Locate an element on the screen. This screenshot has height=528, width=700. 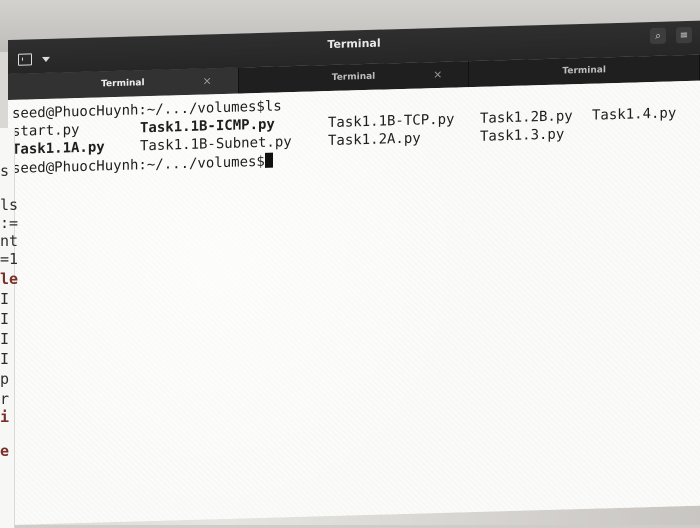
file-entry: Task1.2B.py is located at coordinates (526, 117).